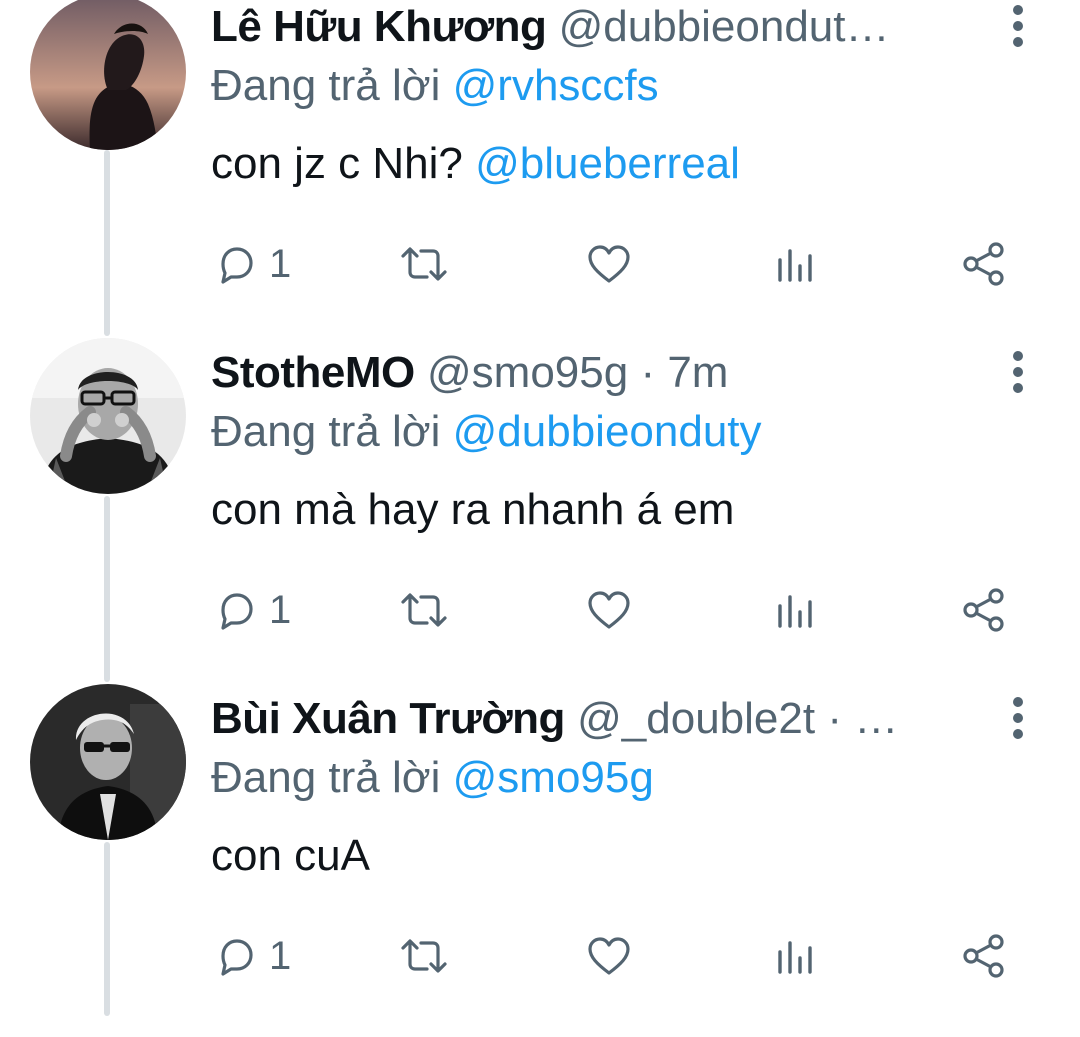 The width and height of the screenshot is (1080, 1037). What do you see at coordinates (379, 26) in the screenshot?
I see `display-name: Lê Hữu Khương` at bounding box center [379, 26].